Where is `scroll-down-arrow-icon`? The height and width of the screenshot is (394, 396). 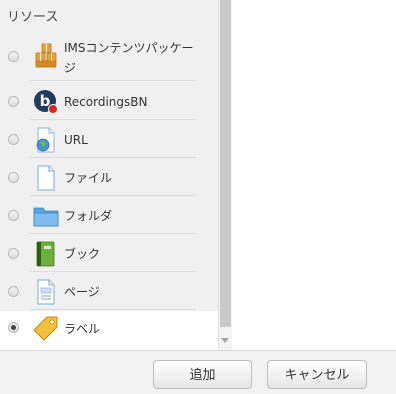 scroll-down-arrow-icon is located at coordinates (225, 340).